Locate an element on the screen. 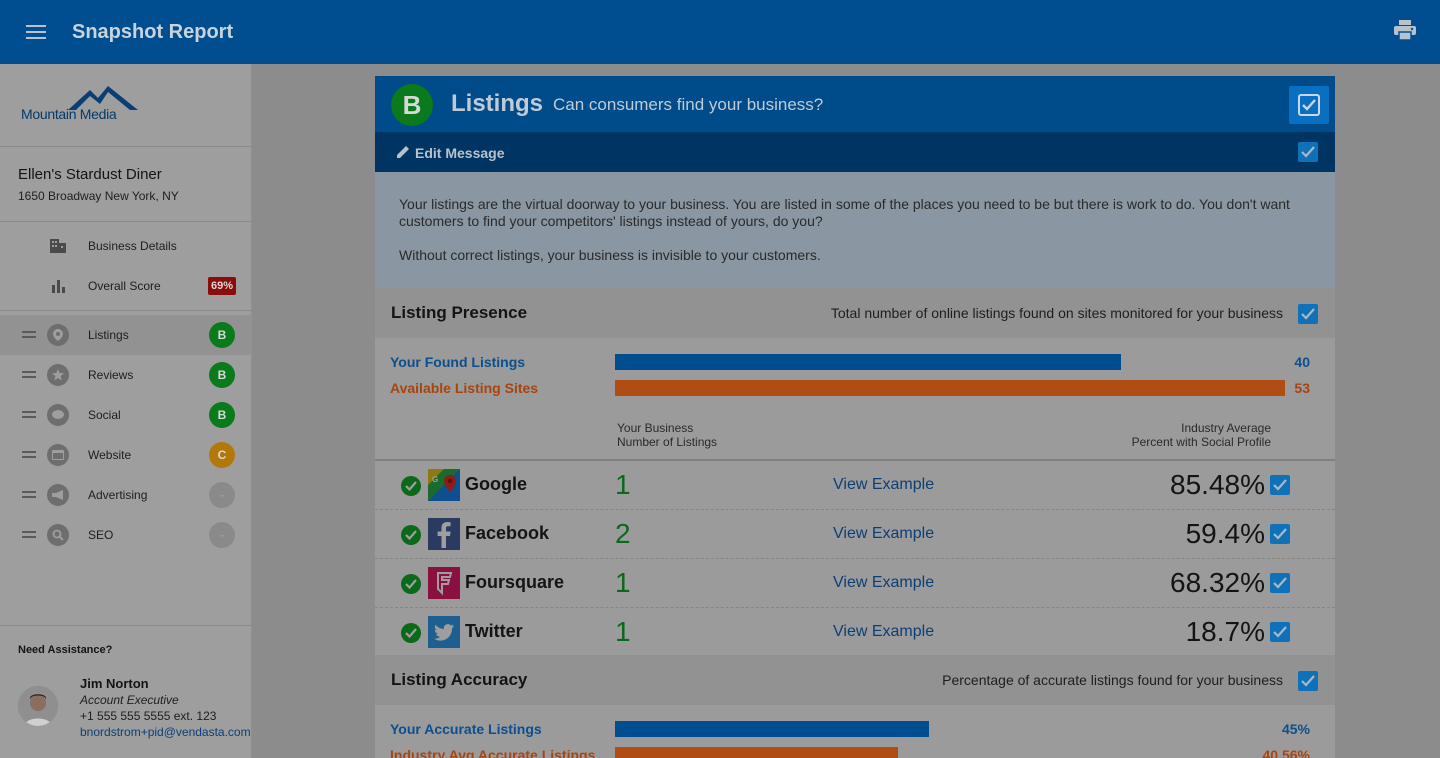 This screenshot has width=1440, height=758. listing-count: 2 is located at coordinates (623, 533).